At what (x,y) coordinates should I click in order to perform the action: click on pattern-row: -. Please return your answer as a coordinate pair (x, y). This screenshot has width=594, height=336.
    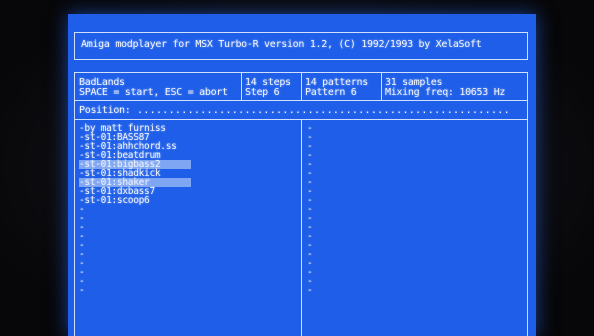
    Looking at the image, I should click on (310, 290).